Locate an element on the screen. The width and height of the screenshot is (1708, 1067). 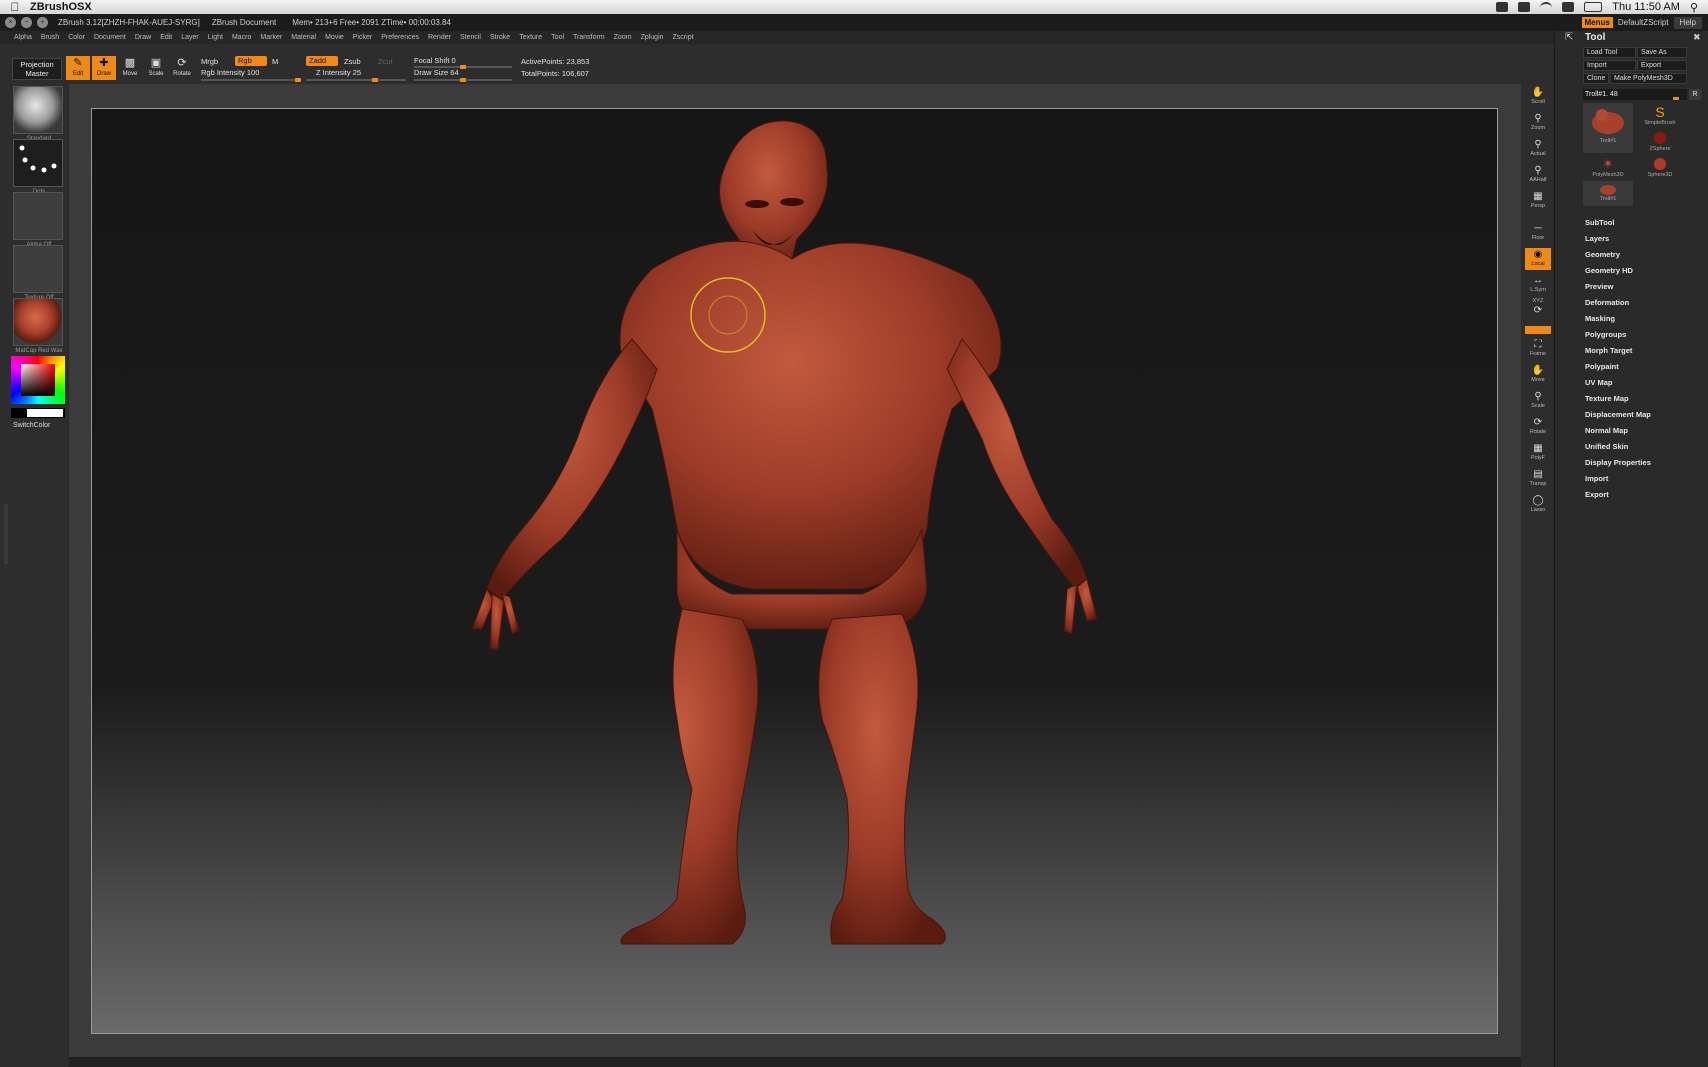
bottom-tray-handle is located at coordinates (795, 1062).